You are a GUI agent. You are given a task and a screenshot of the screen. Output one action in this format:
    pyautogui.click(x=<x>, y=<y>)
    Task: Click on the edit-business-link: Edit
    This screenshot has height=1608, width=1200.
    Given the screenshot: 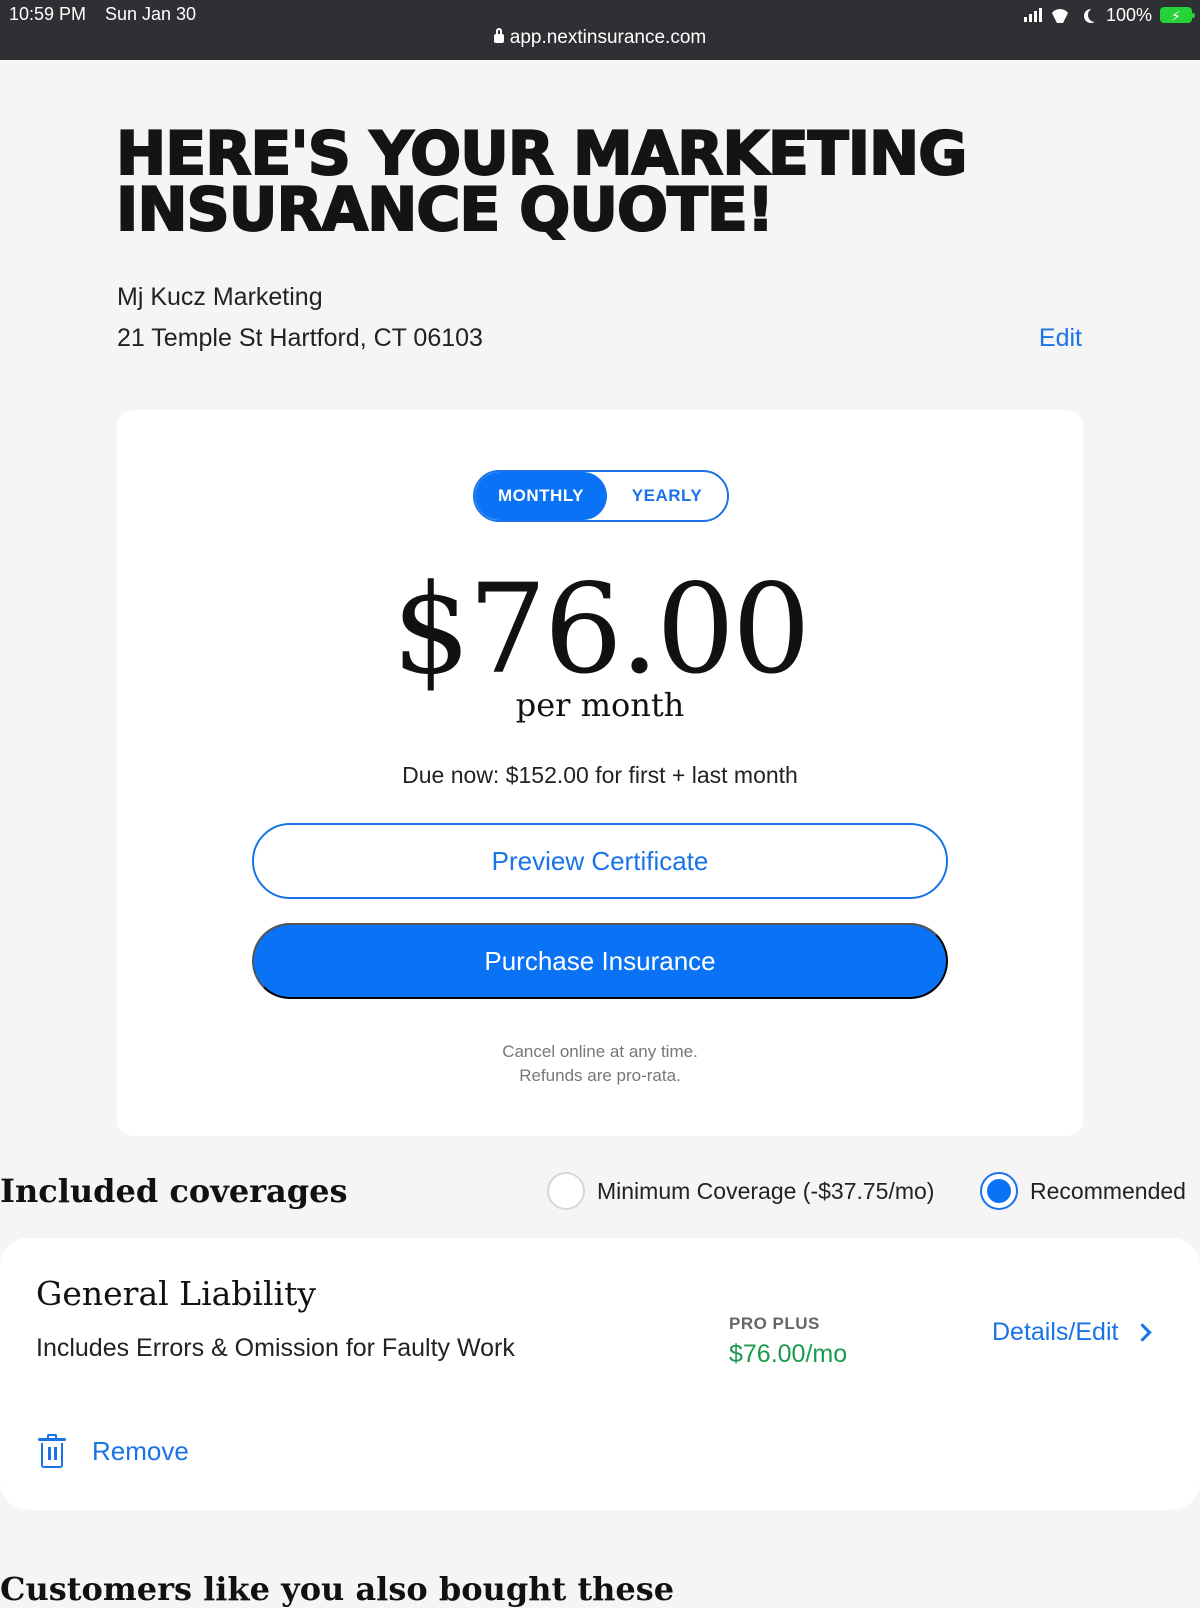 What is the action you would take?
    pyautogui.click(x=1060, y=338)
    